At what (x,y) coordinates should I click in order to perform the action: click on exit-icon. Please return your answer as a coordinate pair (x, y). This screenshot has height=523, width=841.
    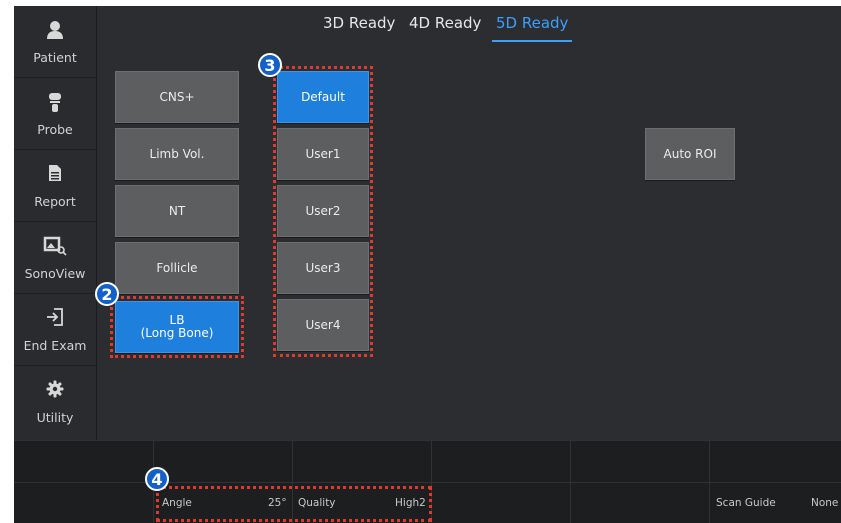
    Looking at the image, I should click on (55, 319).